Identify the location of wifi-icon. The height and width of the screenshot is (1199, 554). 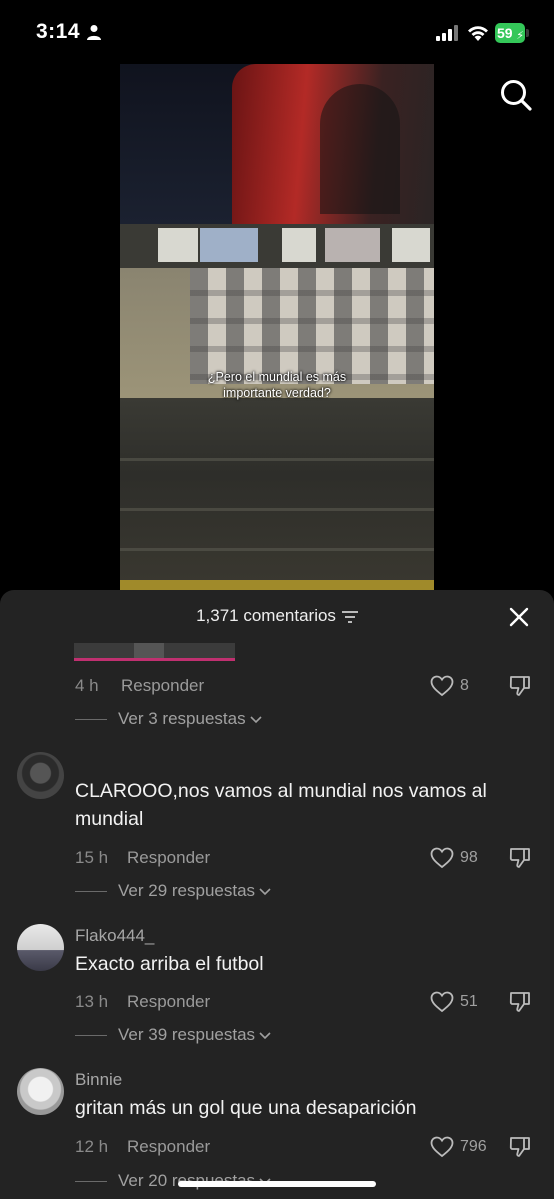
(478, 33).